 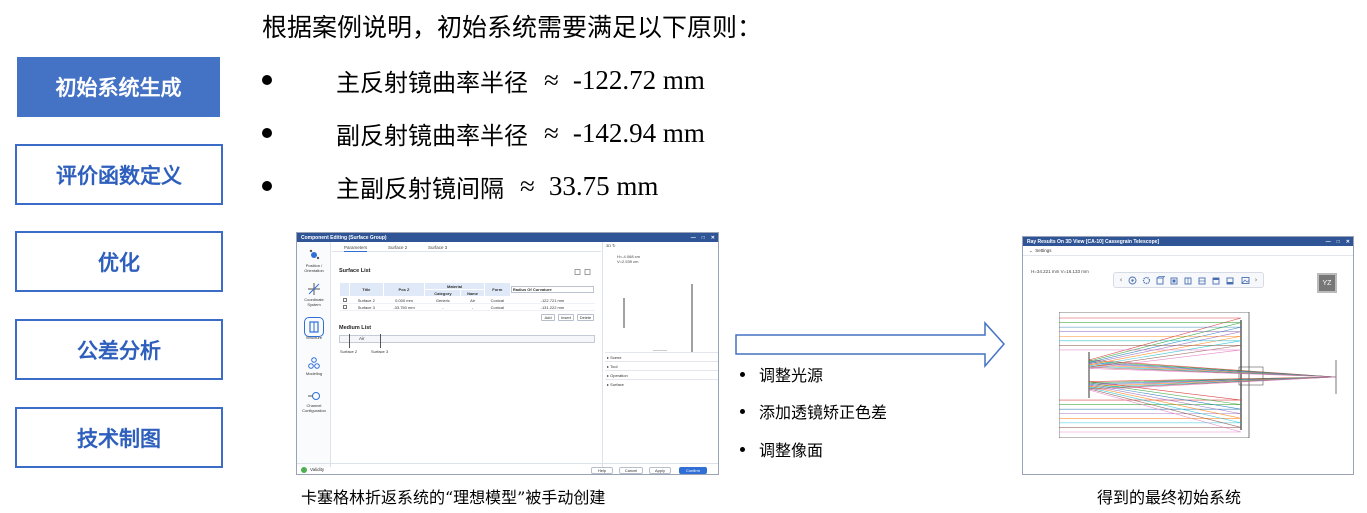 I want to click on view-toolbar: ‹ ›, so click(x=1188, y=280).